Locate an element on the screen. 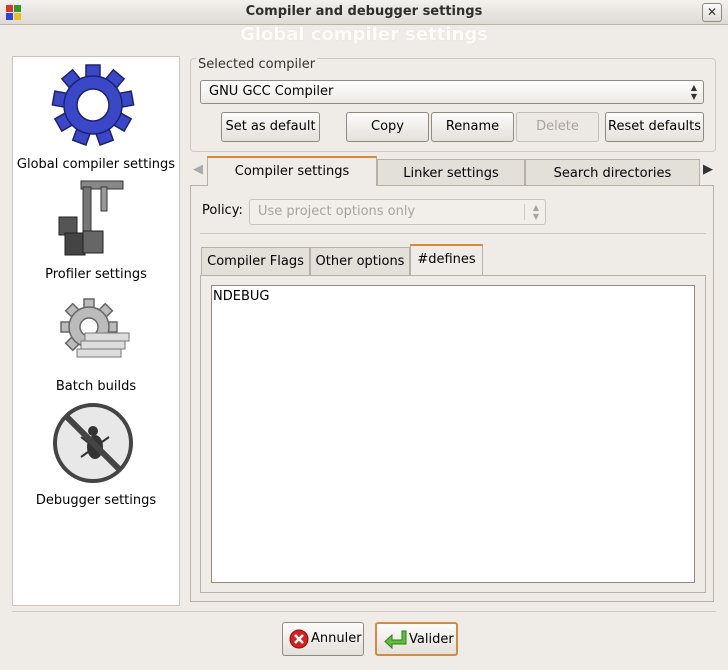 This screenshot has height=670, width=728. copy-button: Copy is located at coordinates (387, 127).